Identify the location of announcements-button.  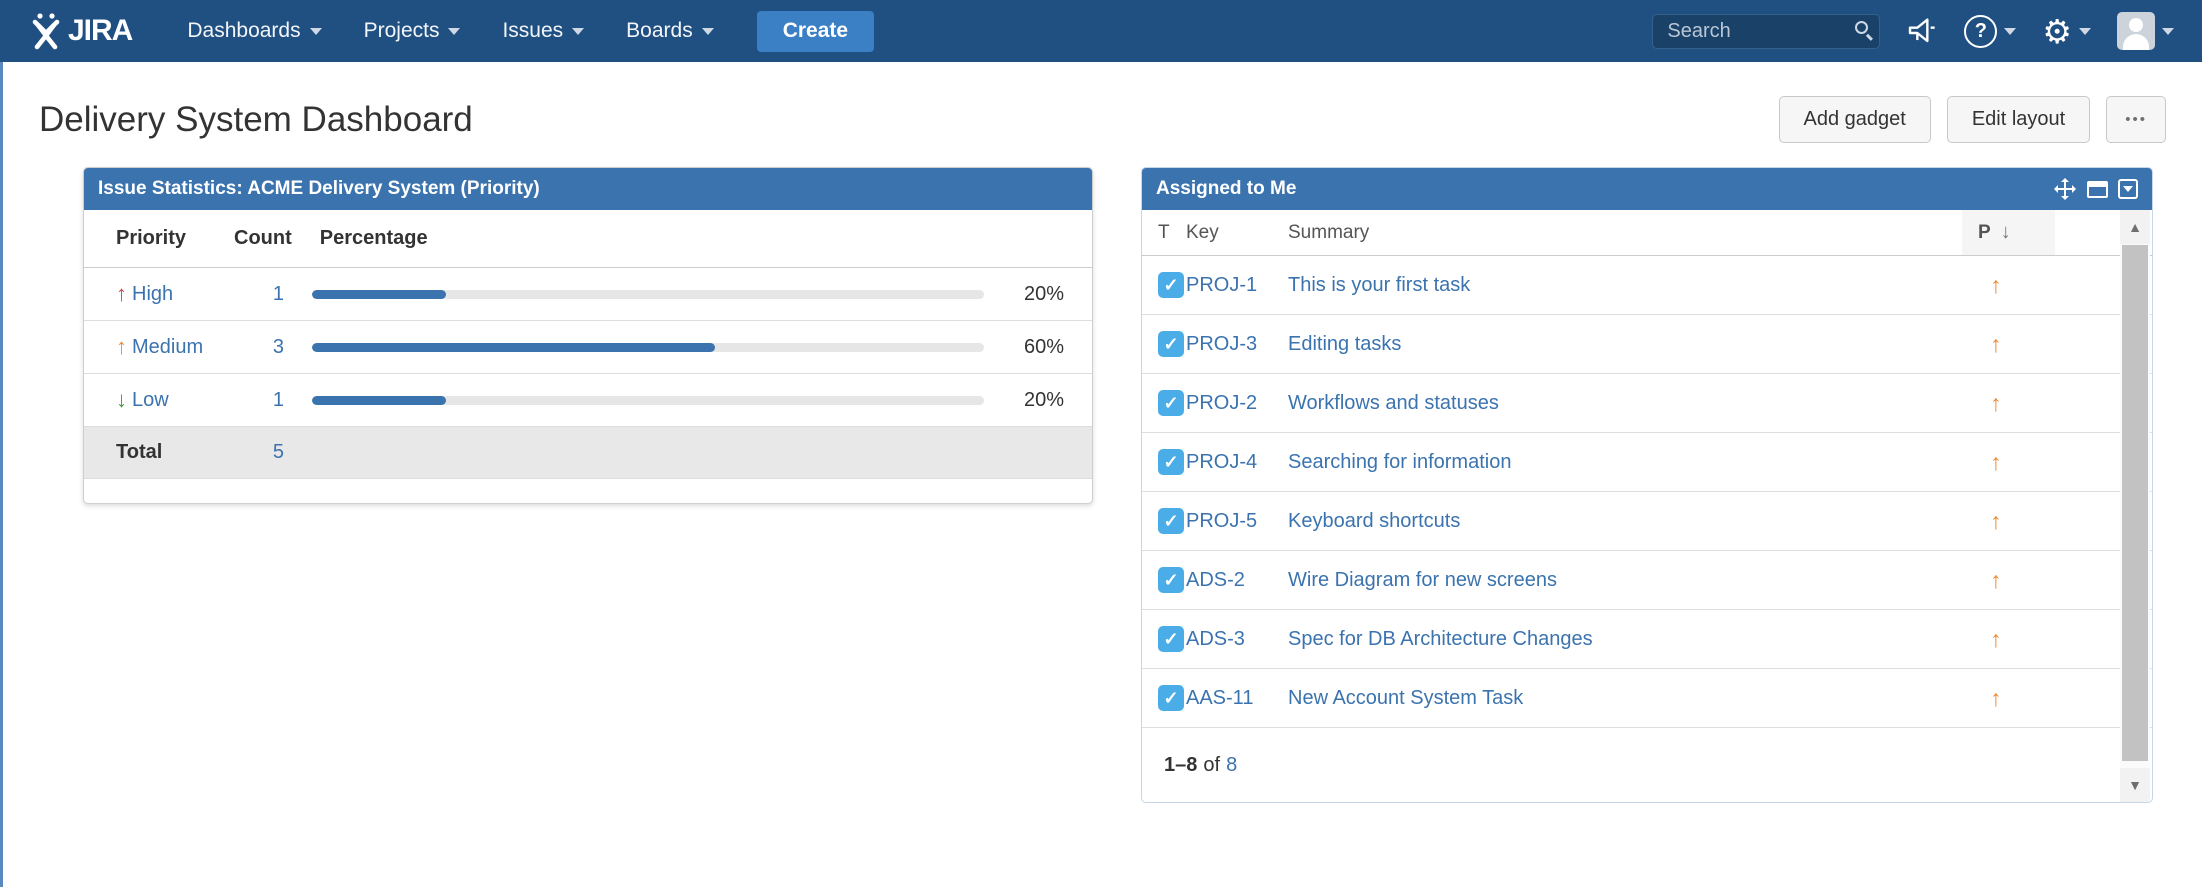
(1922, 31).